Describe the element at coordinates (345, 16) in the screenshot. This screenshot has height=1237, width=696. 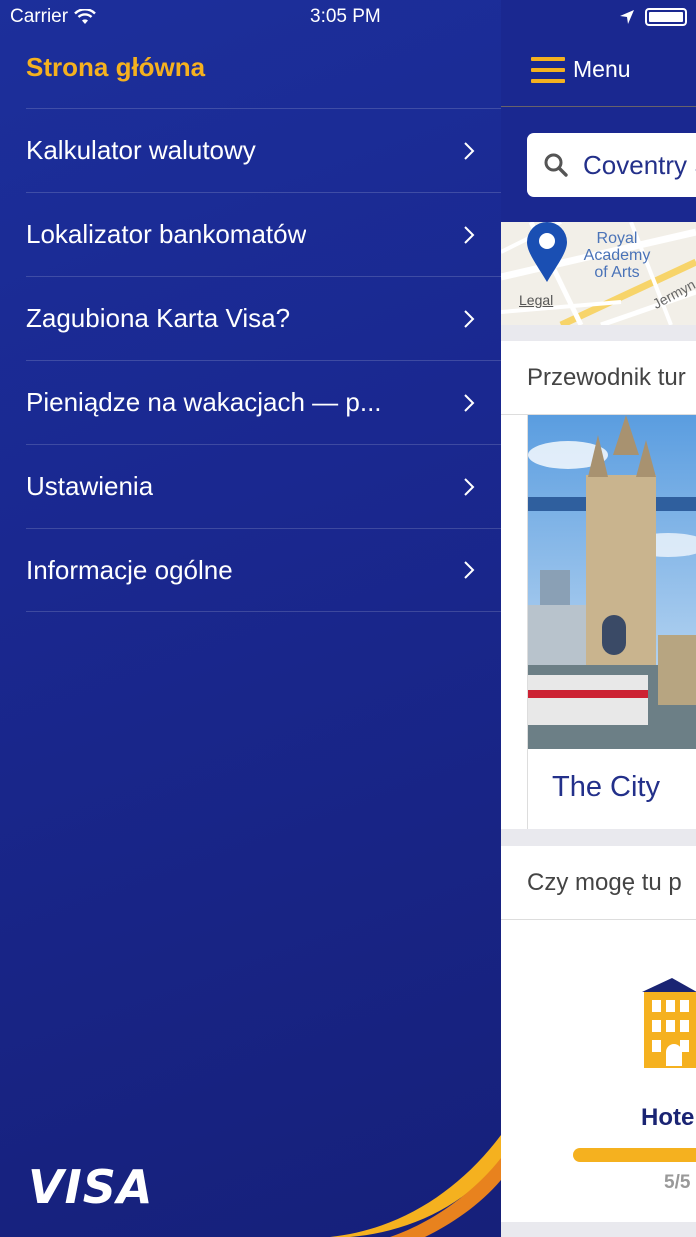
I see `status-time: 3:05 PM` at that location.